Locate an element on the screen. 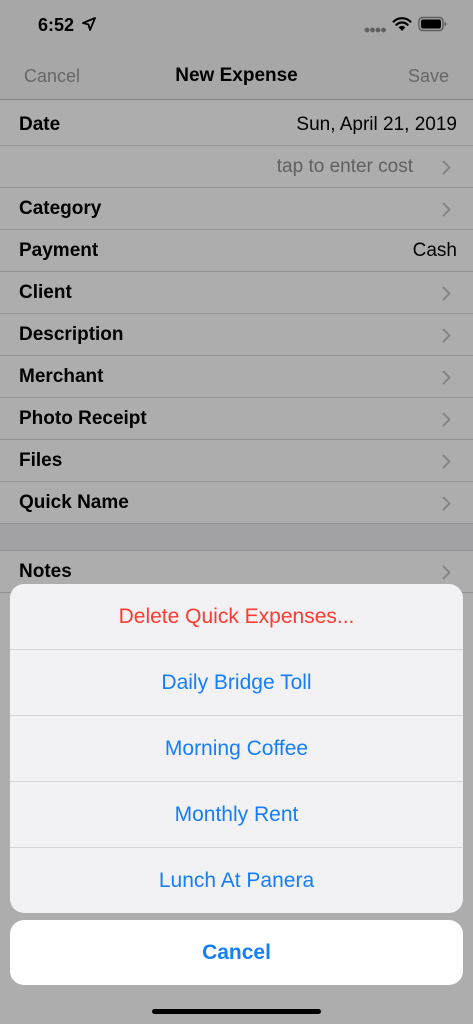  quick-expense-monthly-rent: Monthly Rent is located at coordinates (236, 815).